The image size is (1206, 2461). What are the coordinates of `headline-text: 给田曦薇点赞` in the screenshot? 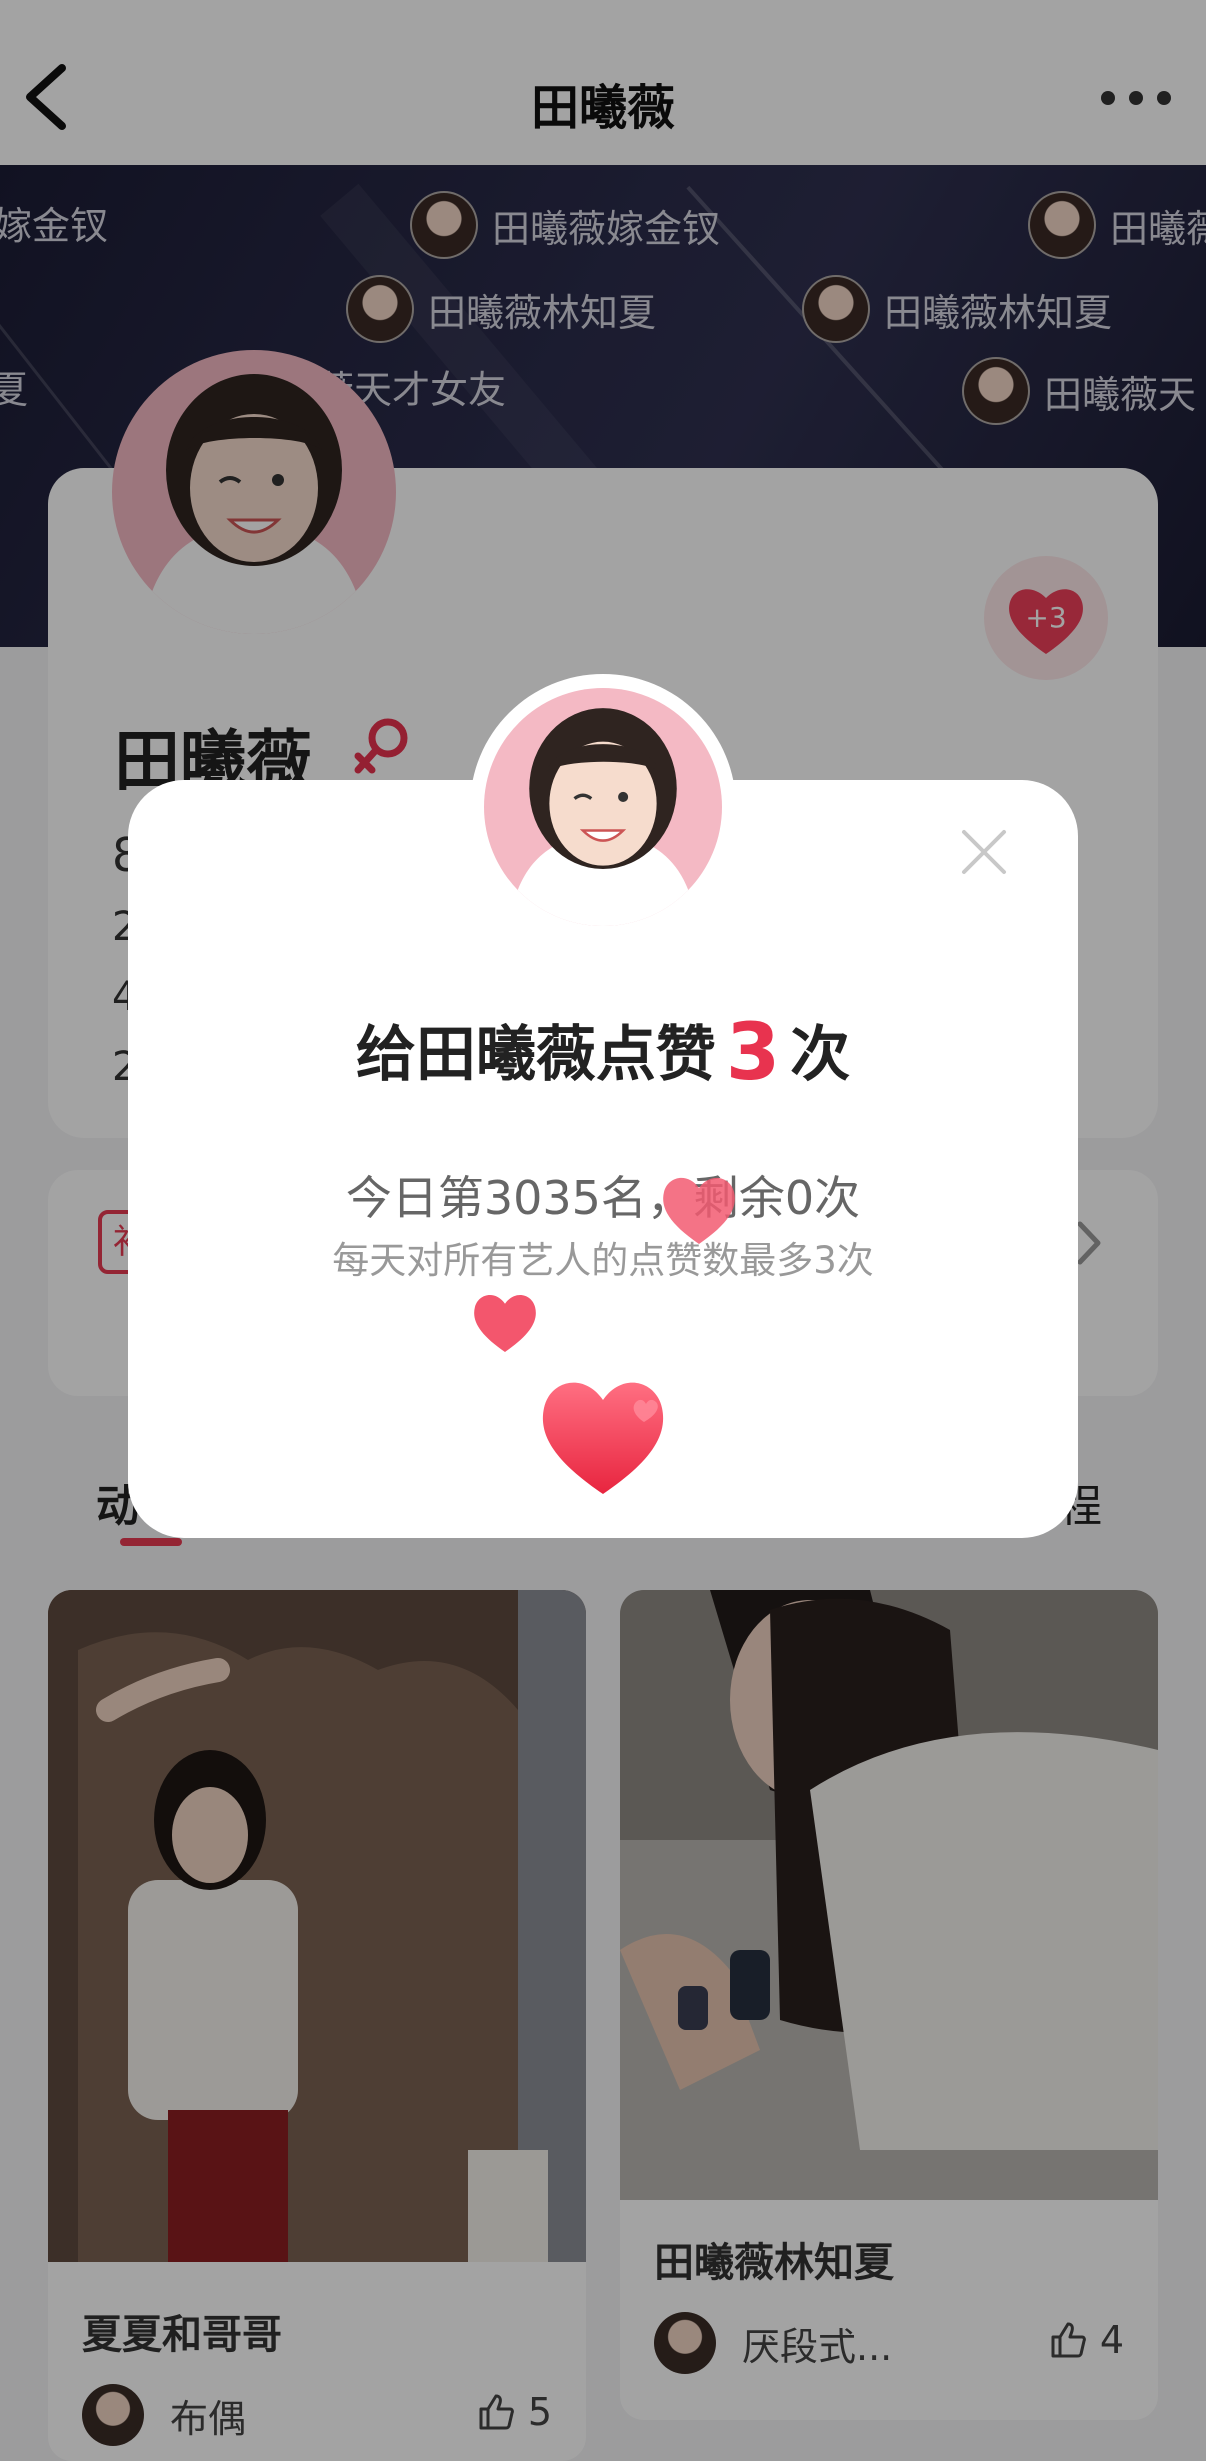 It's located at (535, 1055).